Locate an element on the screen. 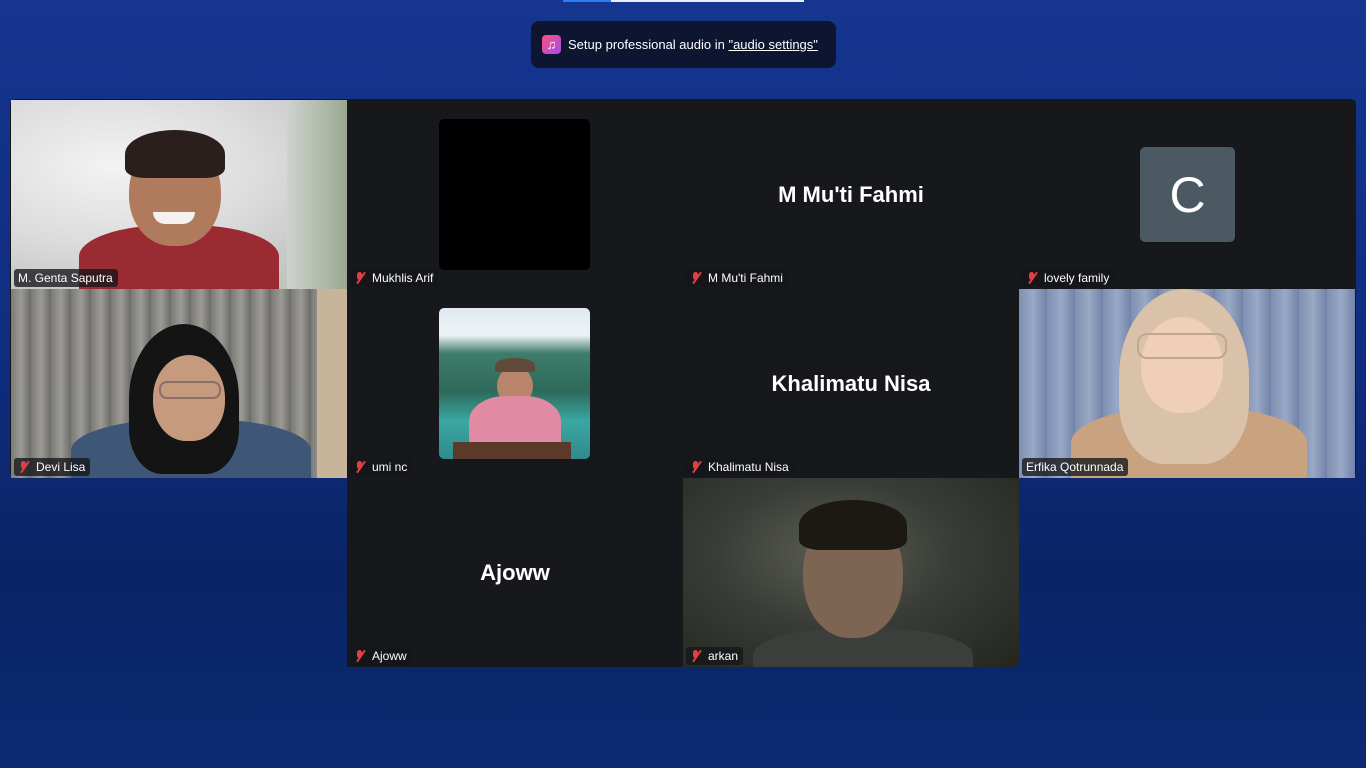 Image resolution: width=1366 pixels, height=768 pixels. video-tile-genta: M. Genta Saputra is located at coordinates (179, 194).